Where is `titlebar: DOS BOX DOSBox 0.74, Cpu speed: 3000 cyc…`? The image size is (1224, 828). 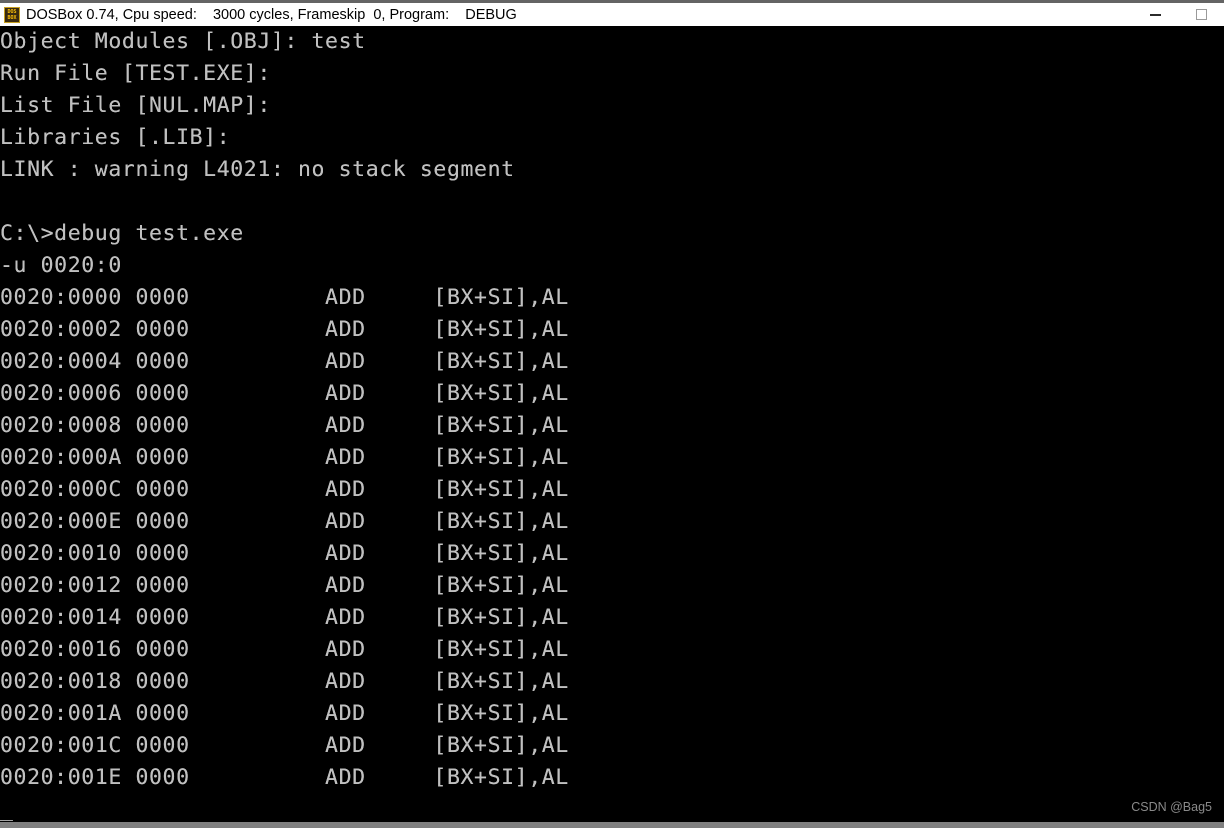 titlebar: DOS BOX DOSBox 0.74, Cpu speed: 3000 cyc… is located at coordinates (612, 14).